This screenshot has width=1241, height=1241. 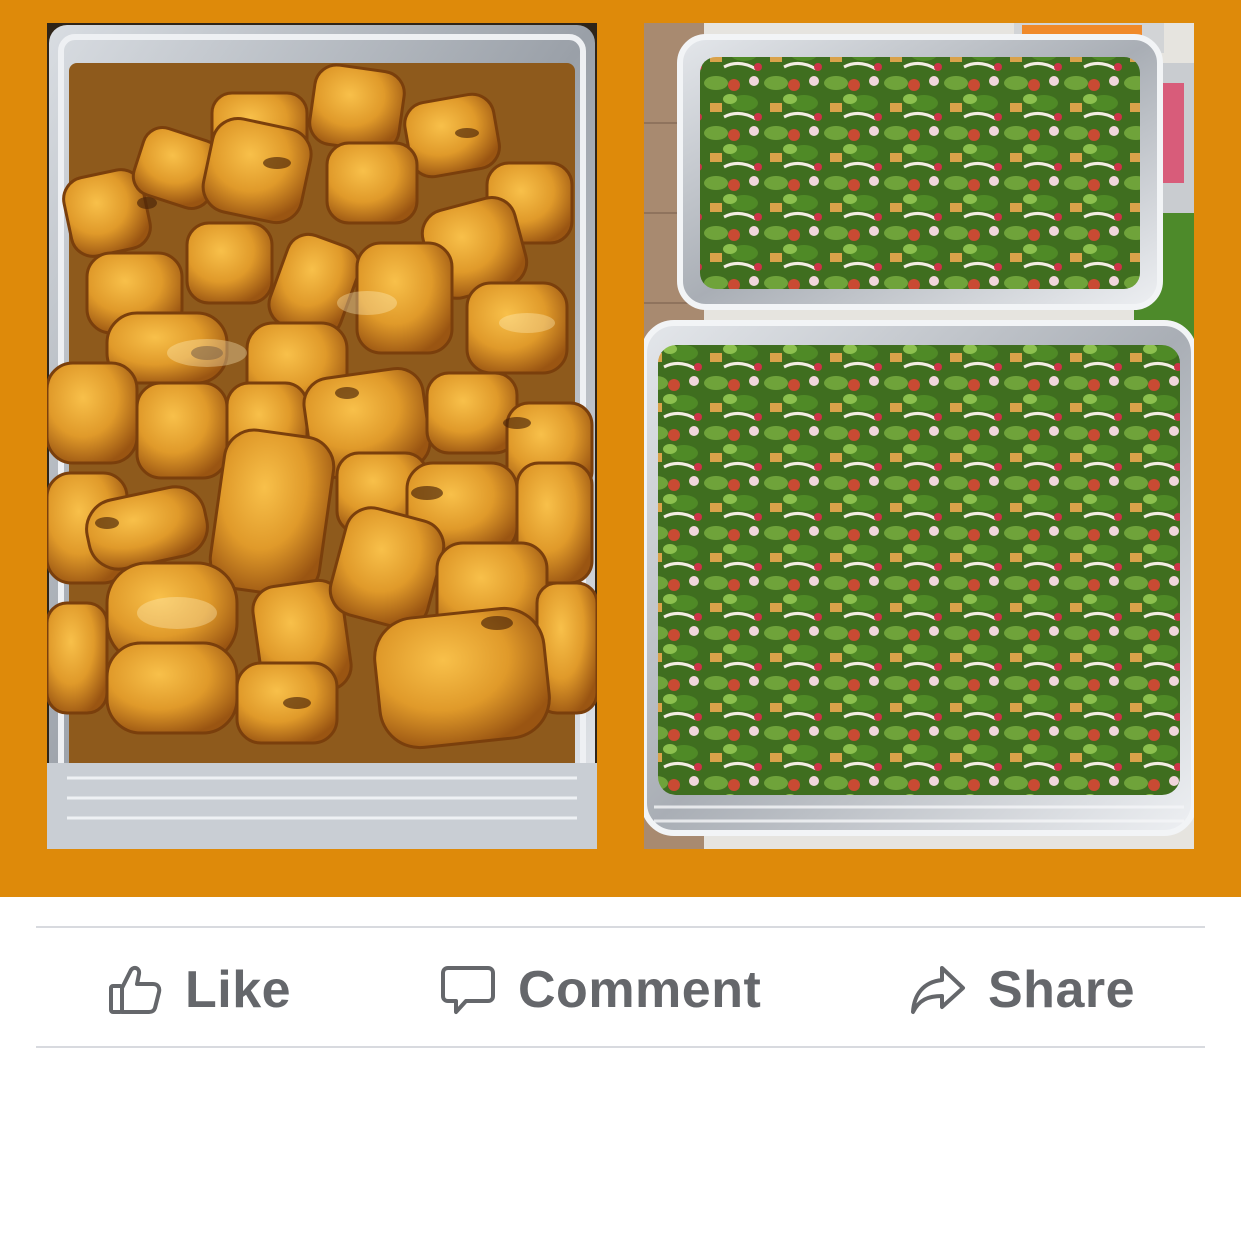 What do you see at coordinates (468, 990) in the screenshot?
I see `speech-bubble-icon` at bounding box center [468, 990].